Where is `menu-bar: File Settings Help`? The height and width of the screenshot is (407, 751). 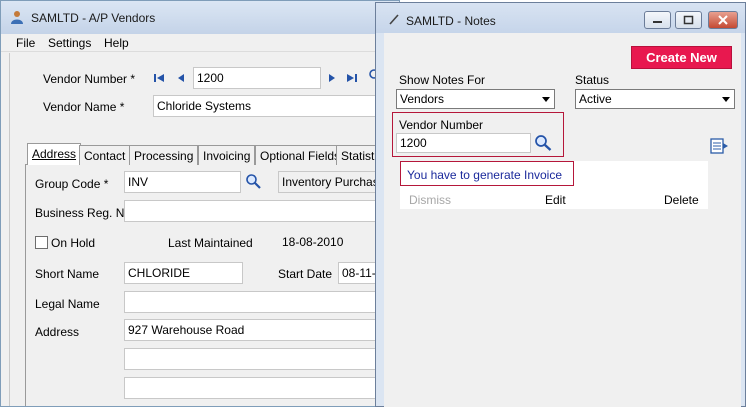
menu-bar: File Settings Help is located at coordinates (200, 43).